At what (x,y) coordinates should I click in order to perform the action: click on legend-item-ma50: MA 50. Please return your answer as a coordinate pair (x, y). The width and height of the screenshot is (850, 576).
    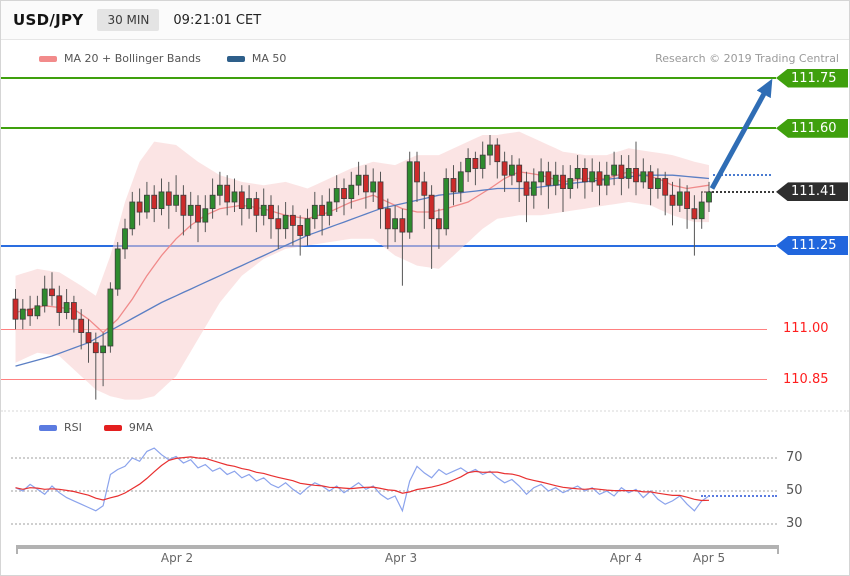
    Looking at the image, I should click on (256, 58).